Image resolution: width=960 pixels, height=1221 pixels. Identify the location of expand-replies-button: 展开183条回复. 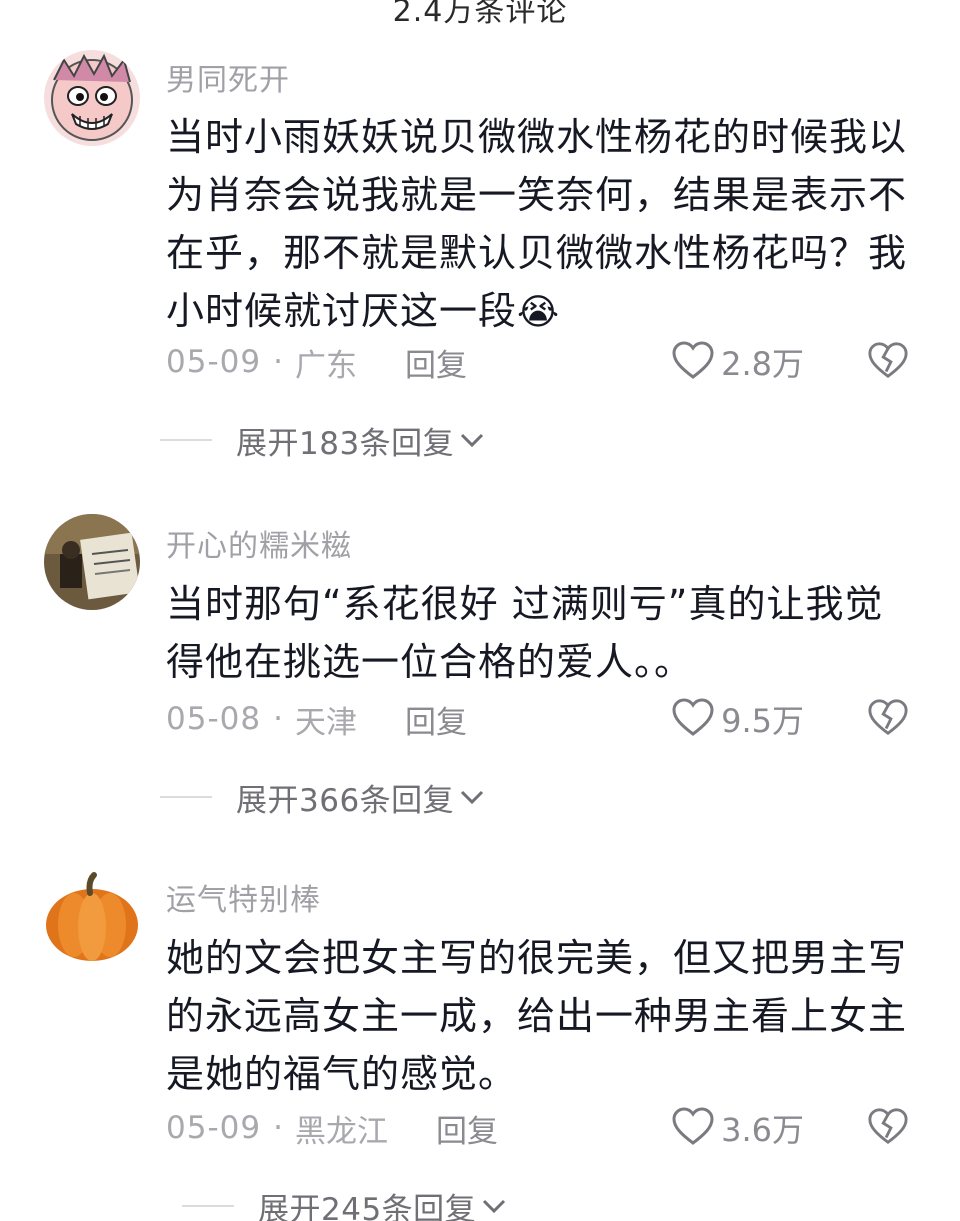
(323, 440).